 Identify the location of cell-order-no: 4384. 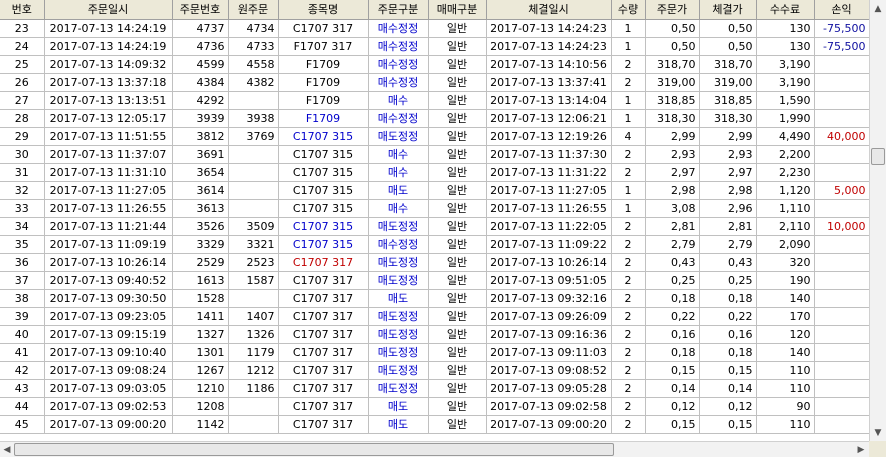
(200, 82).